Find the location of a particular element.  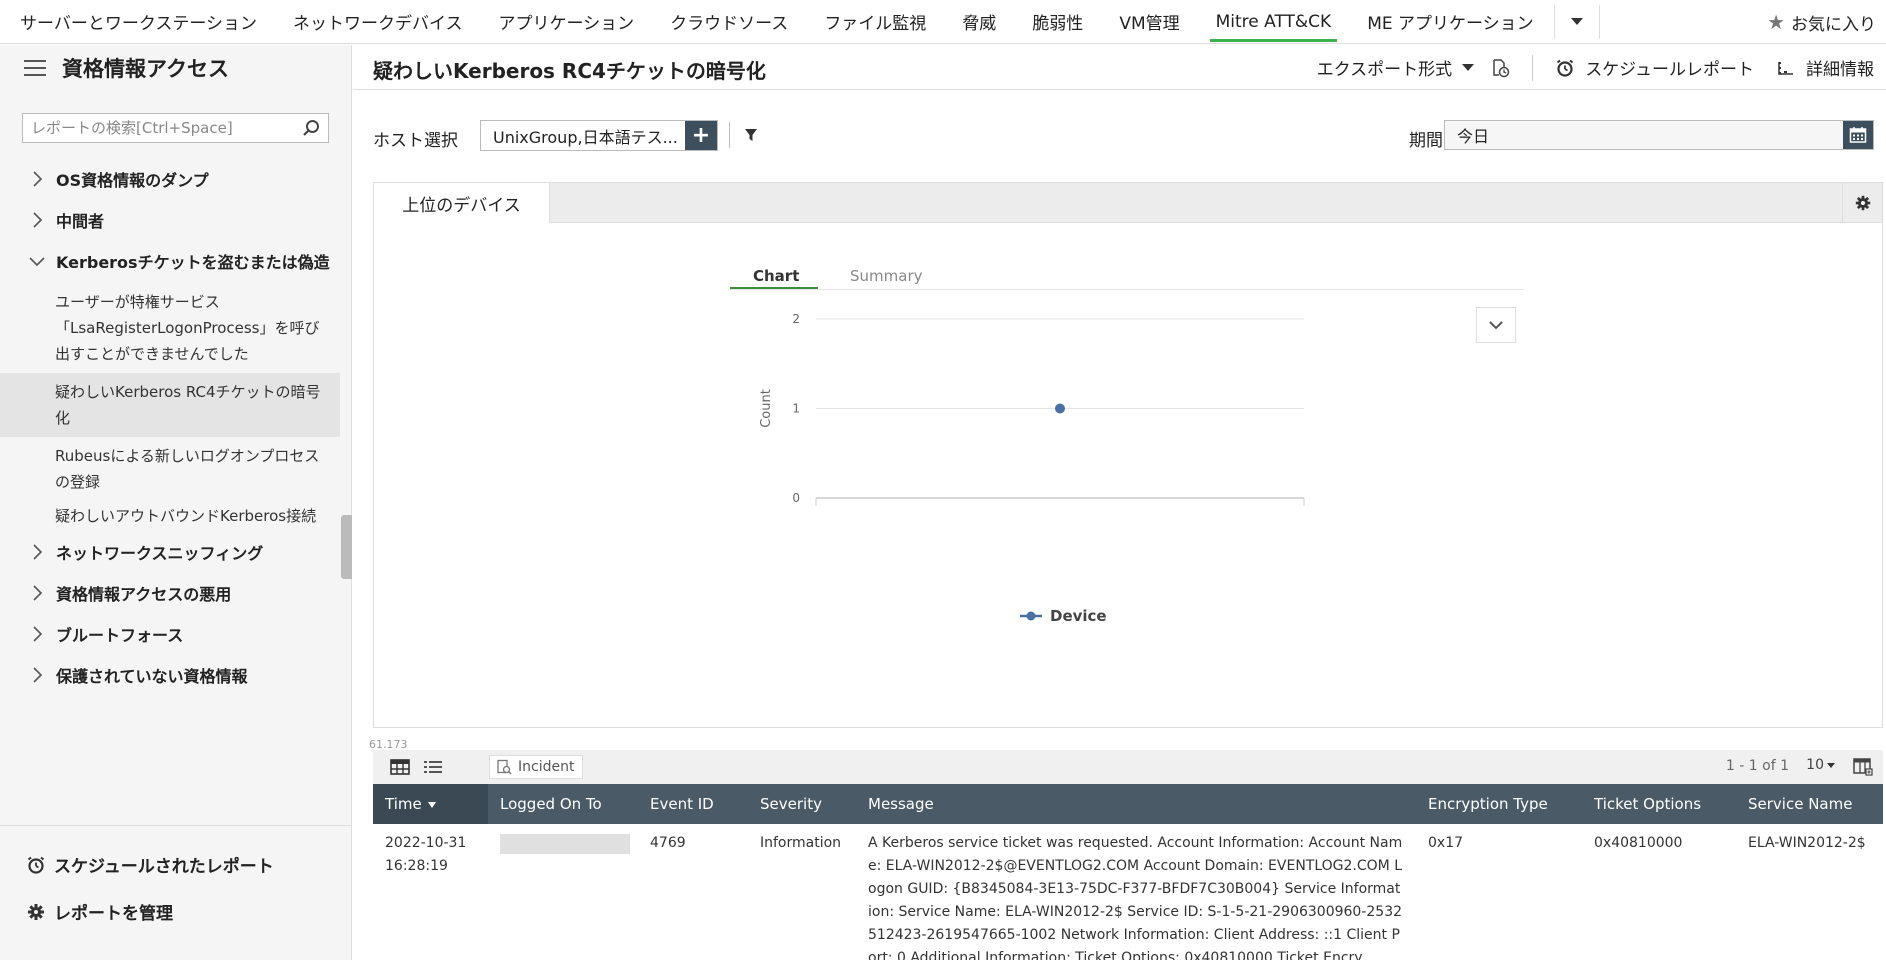

list-view-icon is located at coordinates (433, 767).